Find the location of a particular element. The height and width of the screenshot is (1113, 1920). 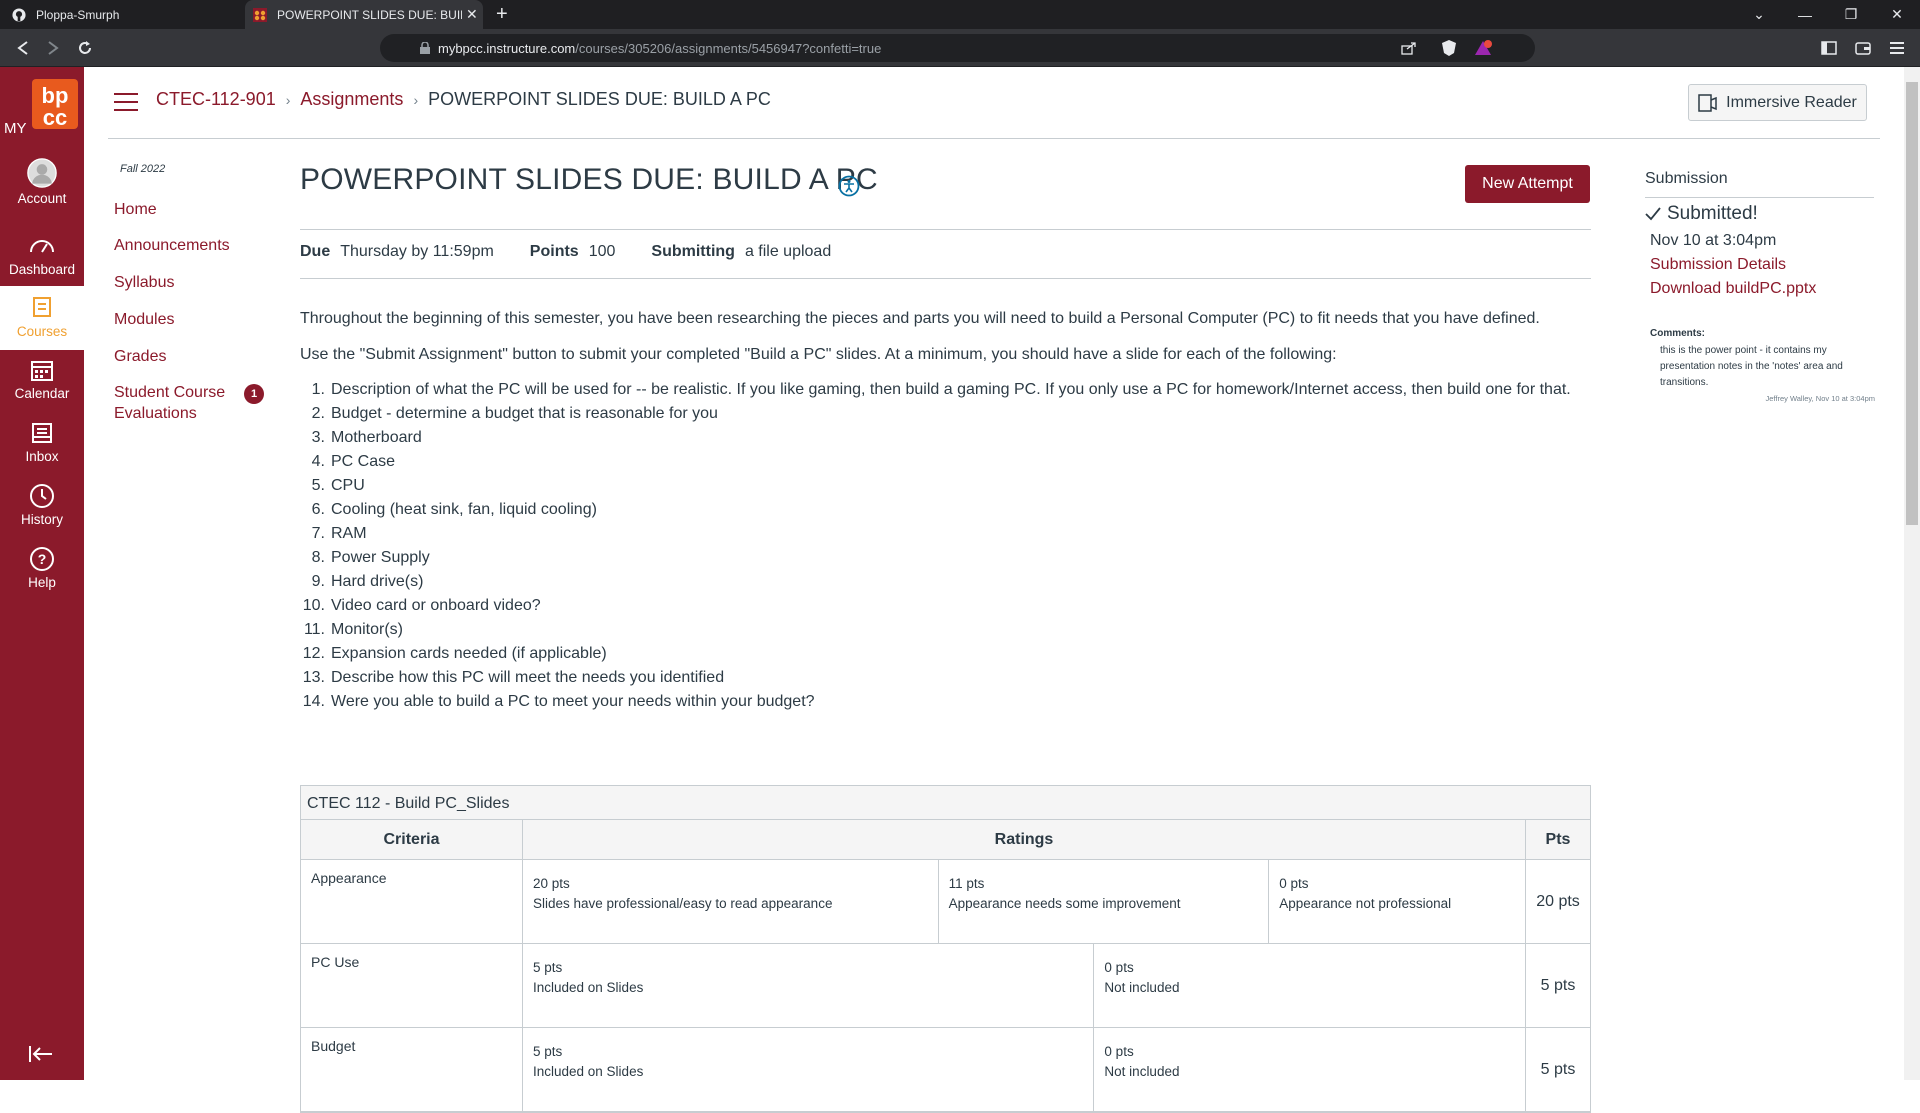

gnav-label: Courses is located at coordinates (42, 331).